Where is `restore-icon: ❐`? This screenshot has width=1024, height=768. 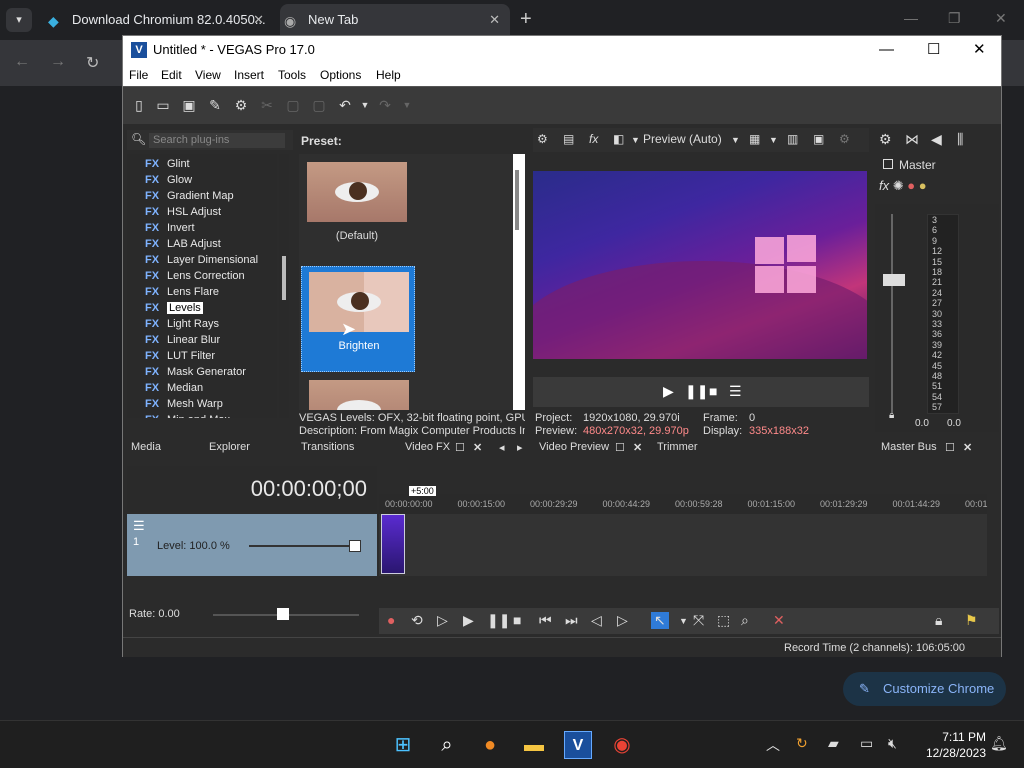 restore-icon: ❐ is located at coordinates (954, 18).